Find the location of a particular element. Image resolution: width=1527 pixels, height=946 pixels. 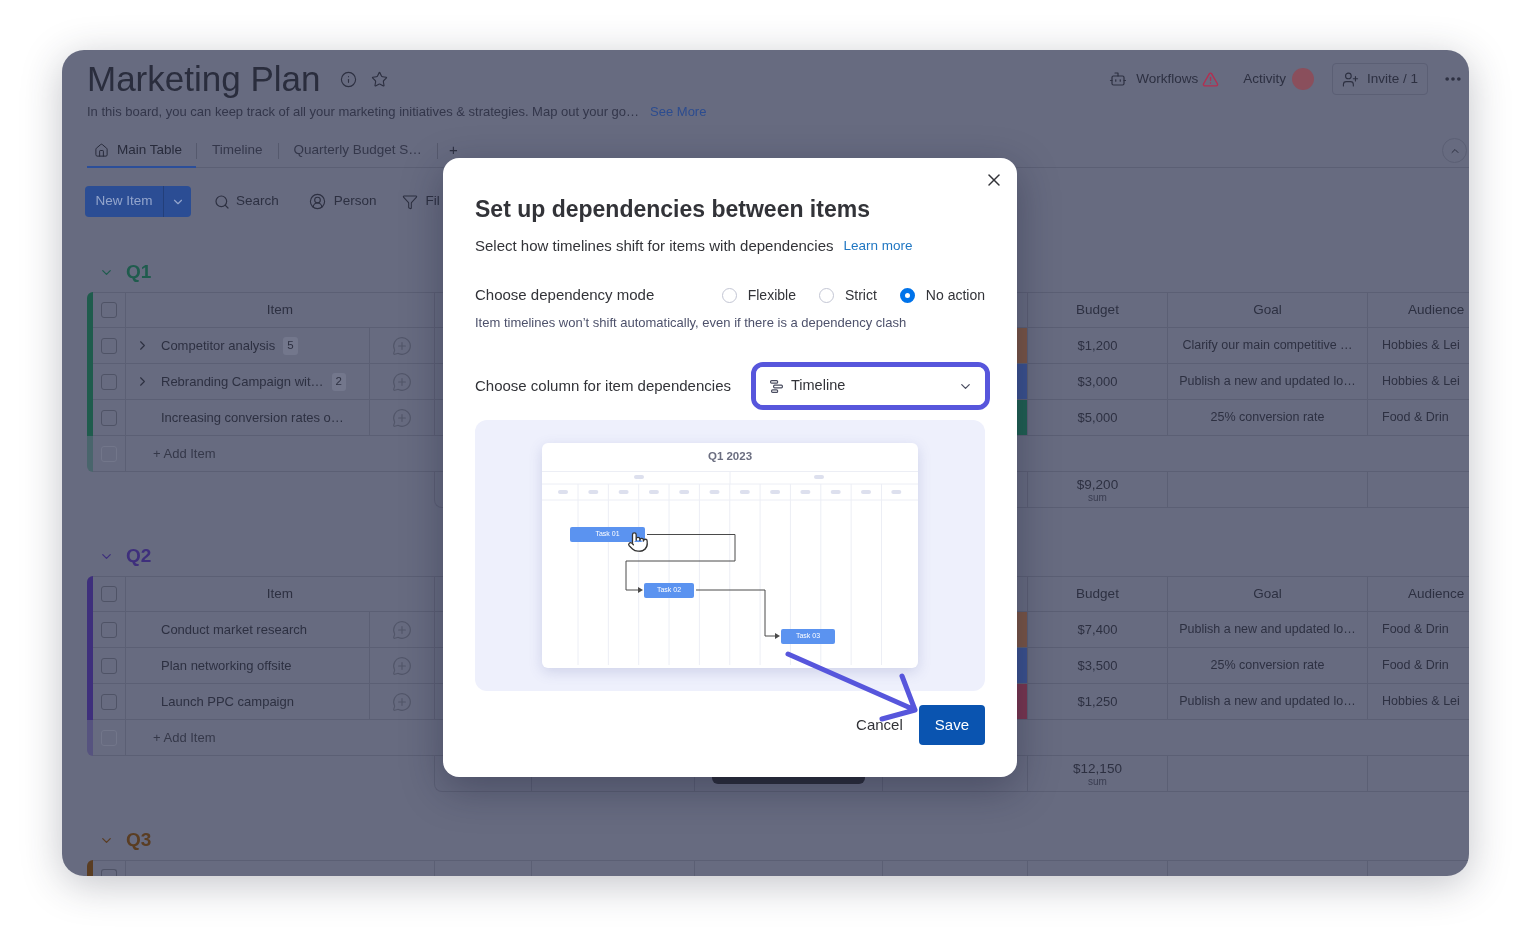

add-view-button: + is located at coordinates (453, 150).